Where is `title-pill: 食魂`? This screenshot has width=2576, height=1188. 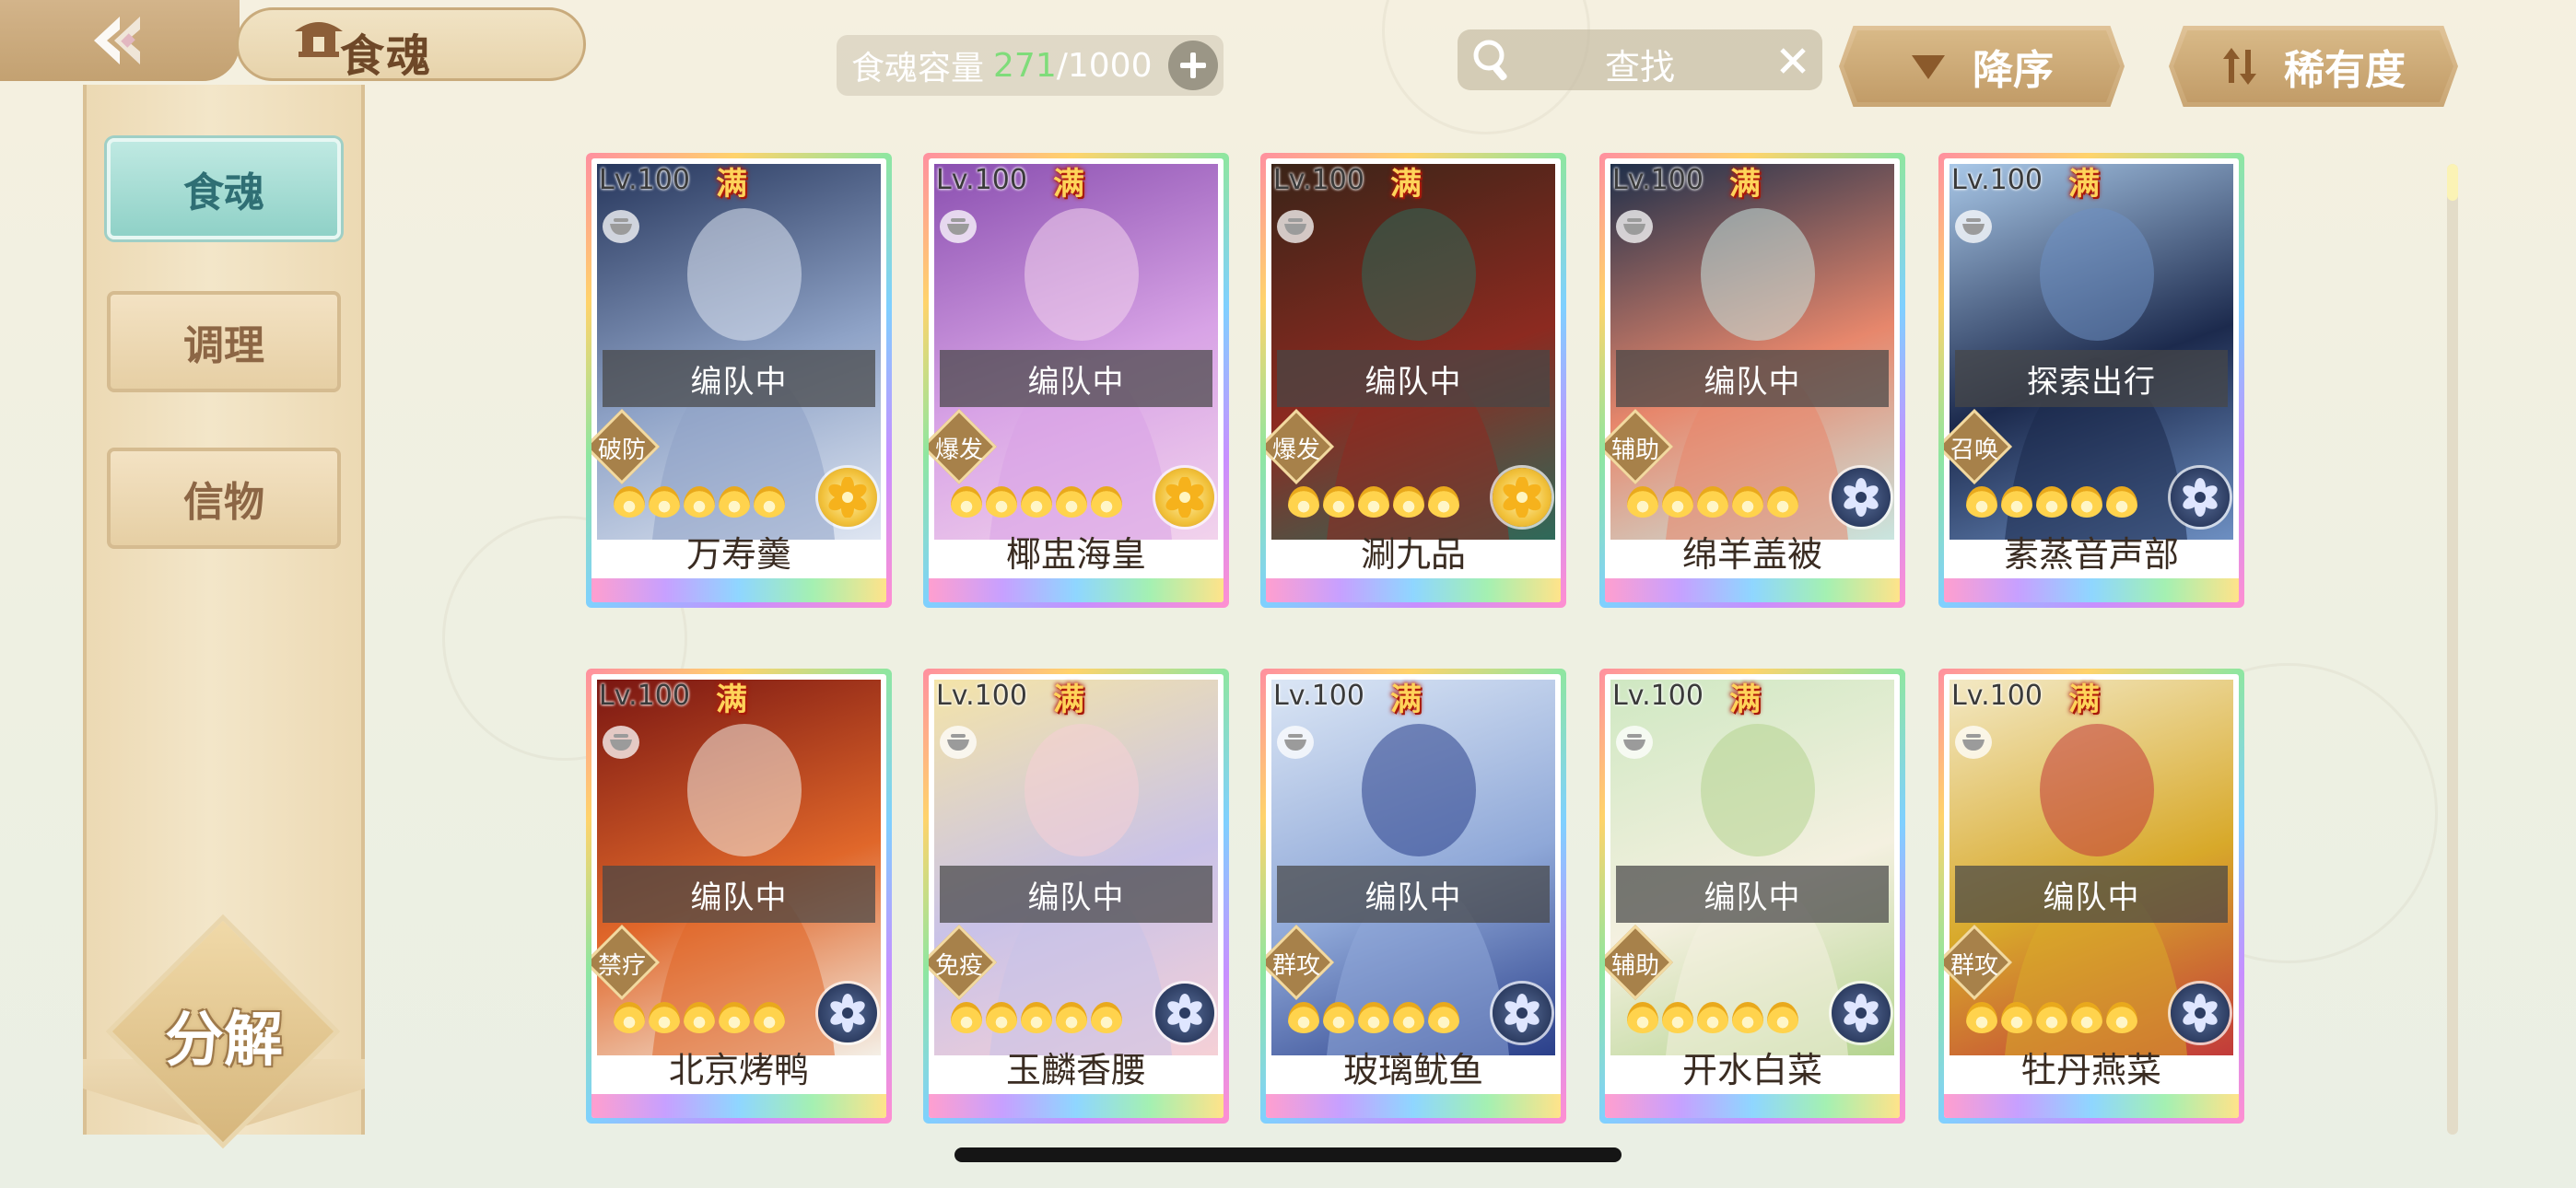
title-pill: 食魂 is located at coordinates (411, 44).